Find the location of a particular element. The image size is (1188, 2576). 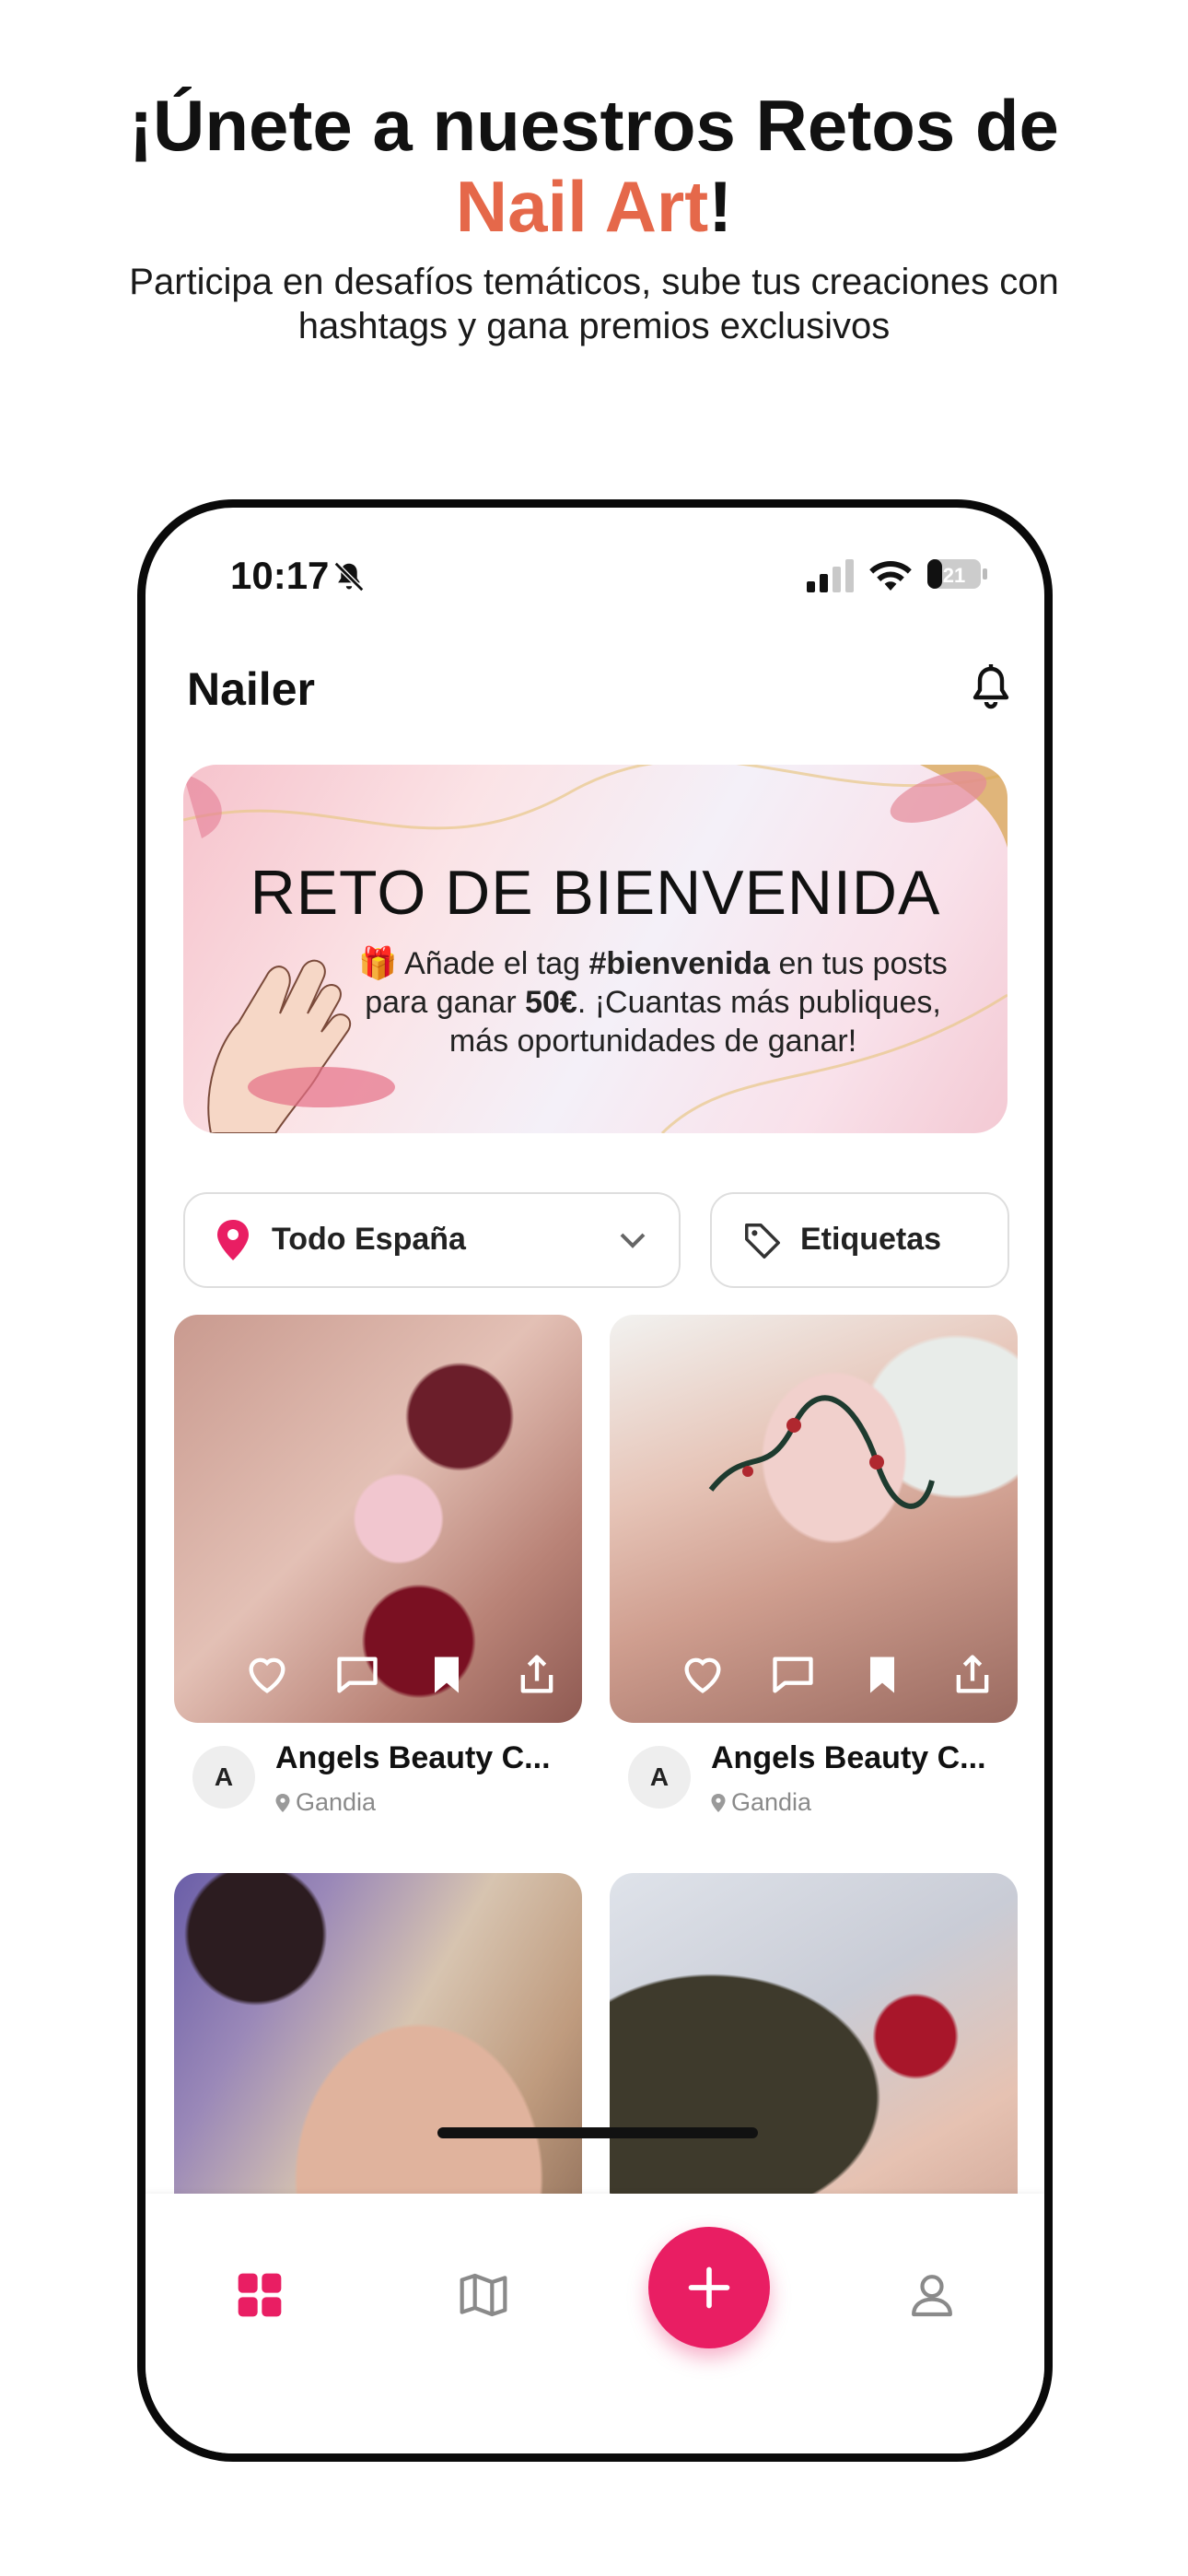

tags-filter: Etiquetas is located at coordinates (859, 1240).